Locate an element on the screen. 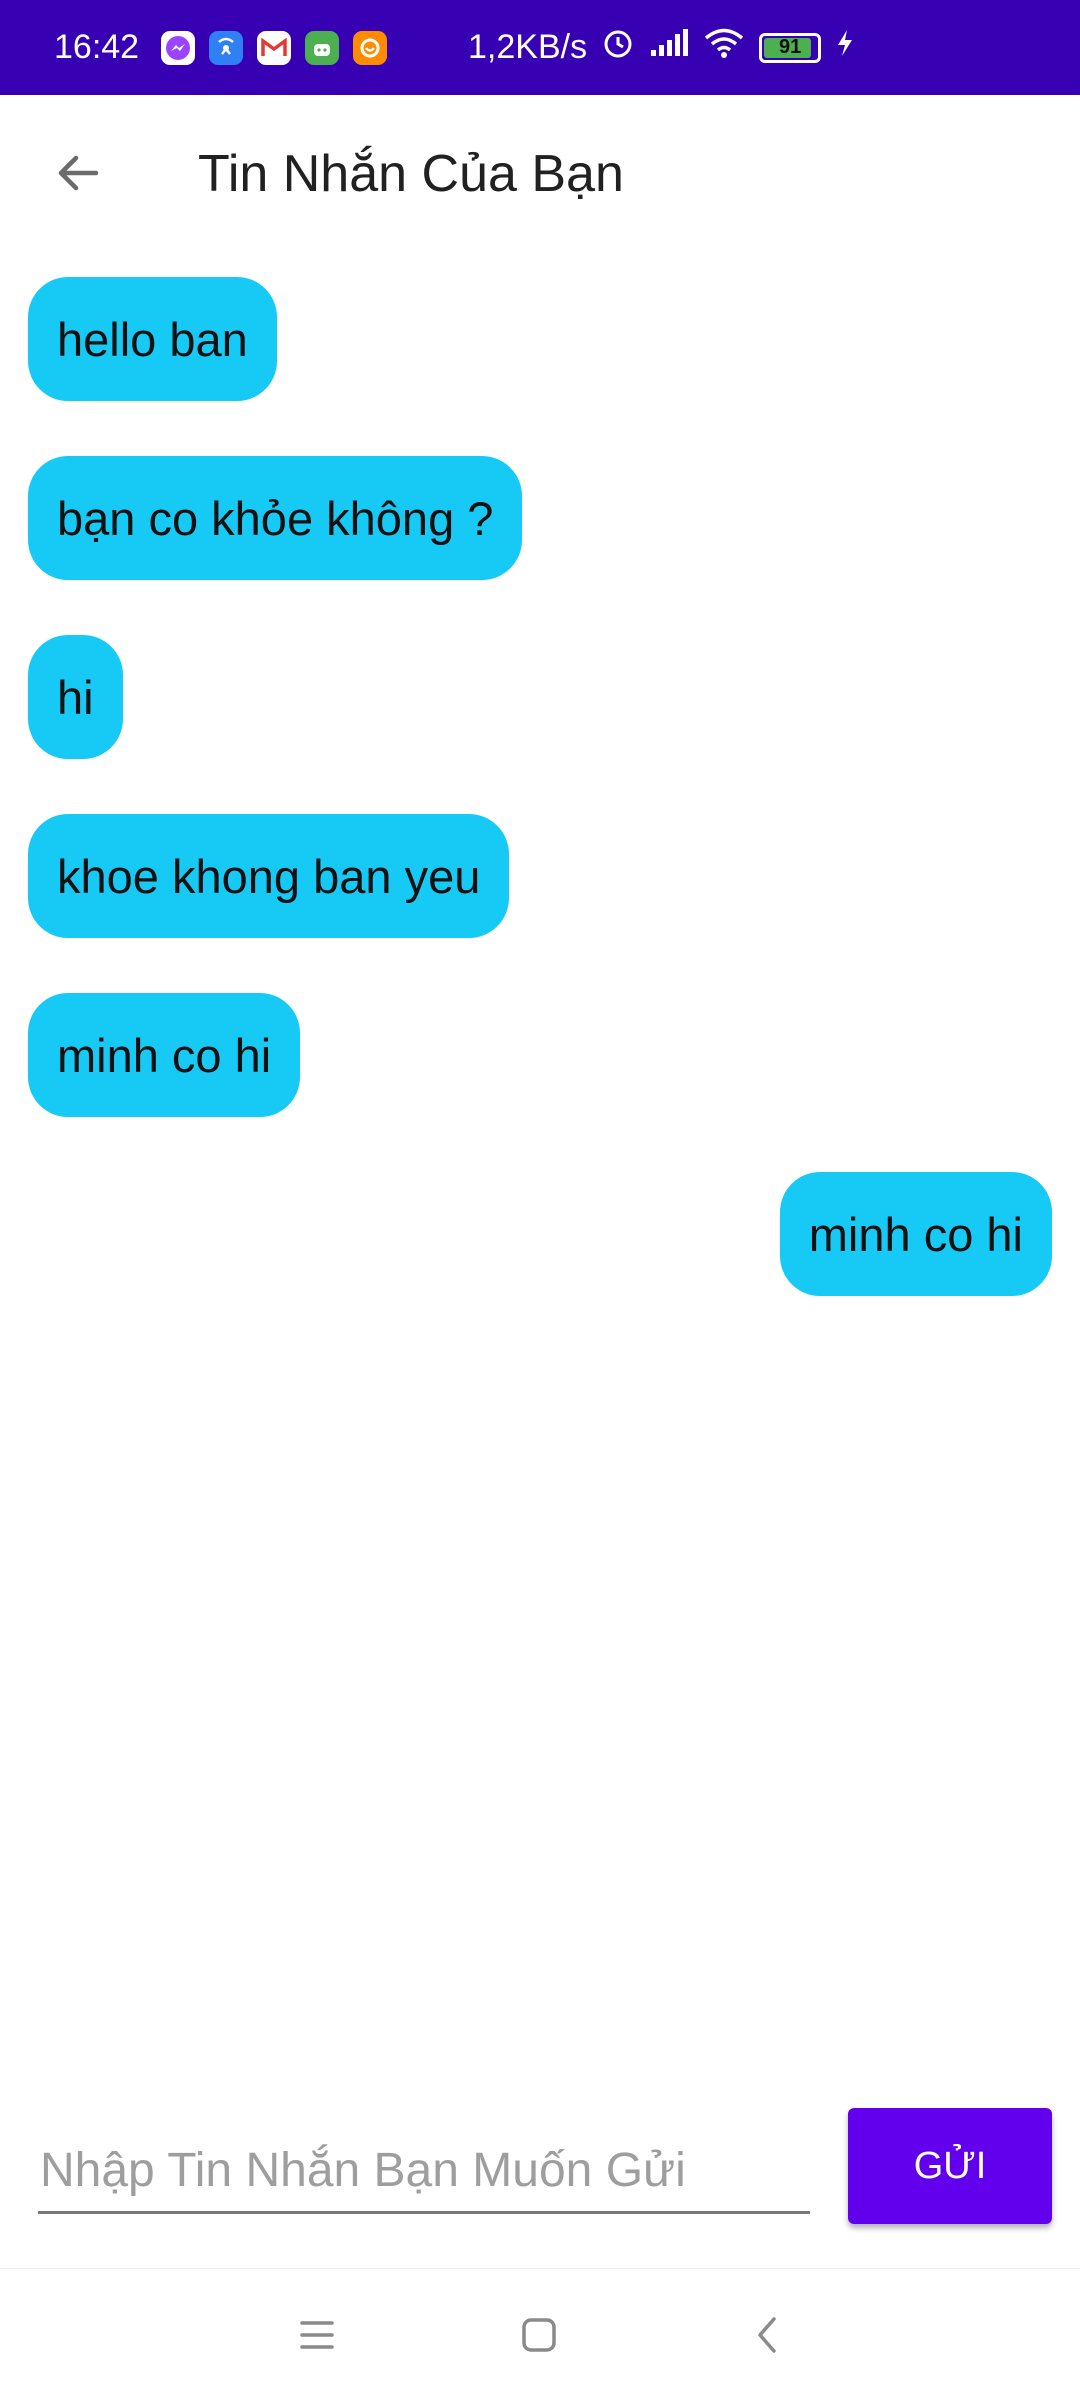 This screenshot has width=1080, height=2400. page-title: Tin Nhắn Của Bạn is located at coordinates (411, 174).